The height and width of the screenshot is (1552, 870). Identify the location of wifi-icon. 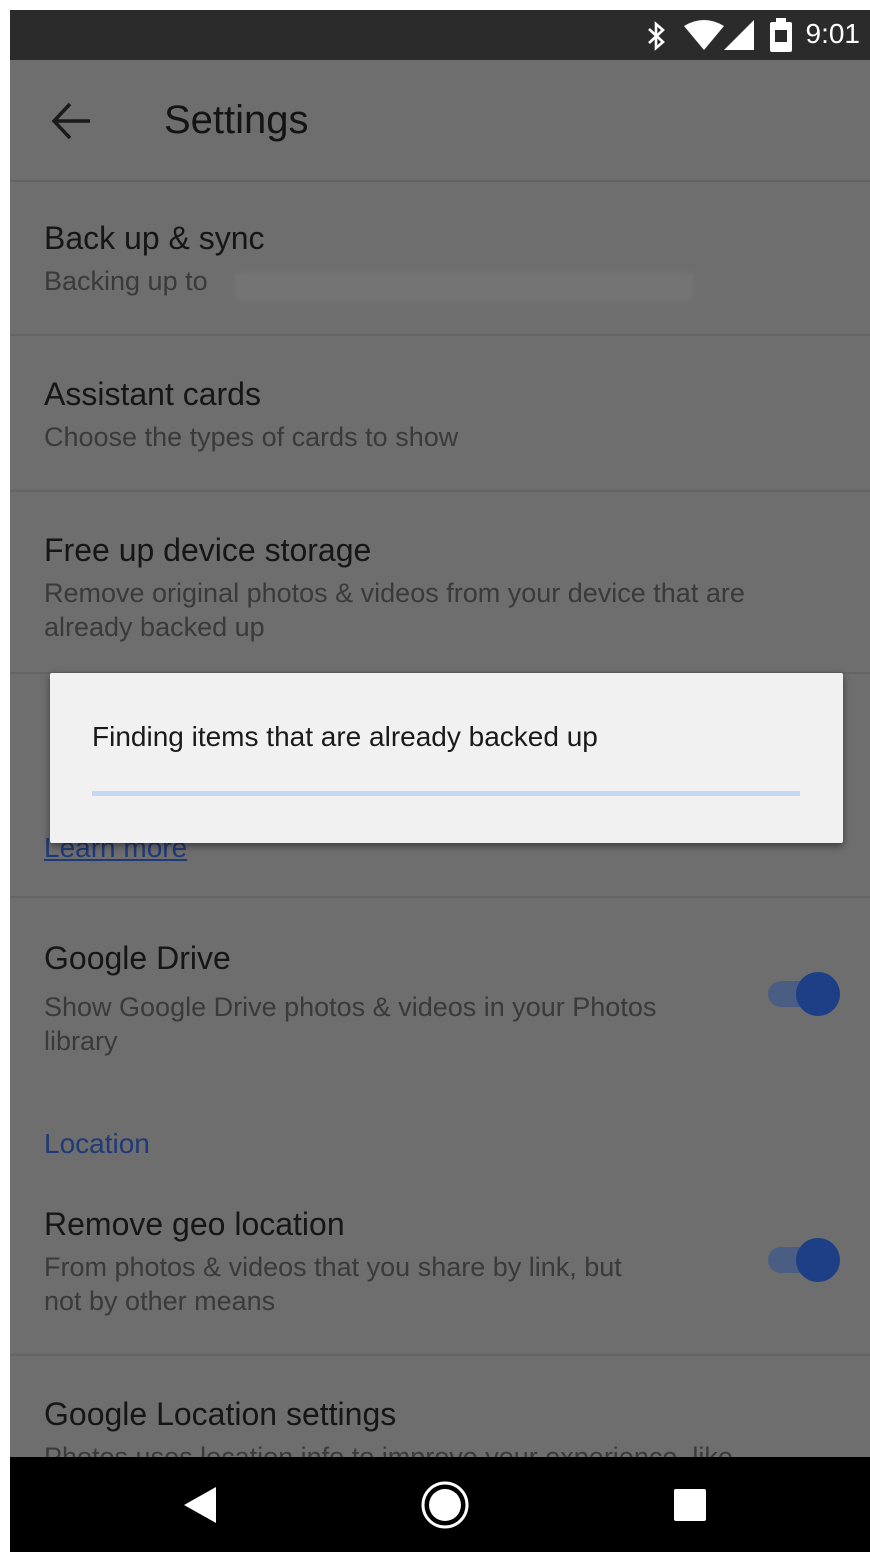
(704, 35).